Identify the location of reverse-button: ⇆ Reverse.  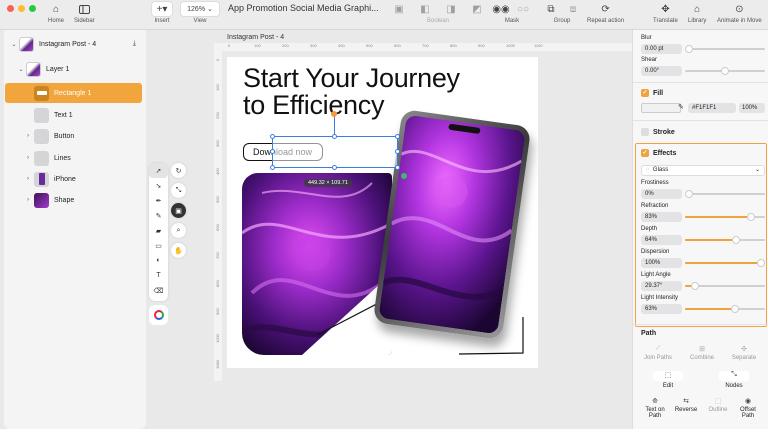
(686, 405).